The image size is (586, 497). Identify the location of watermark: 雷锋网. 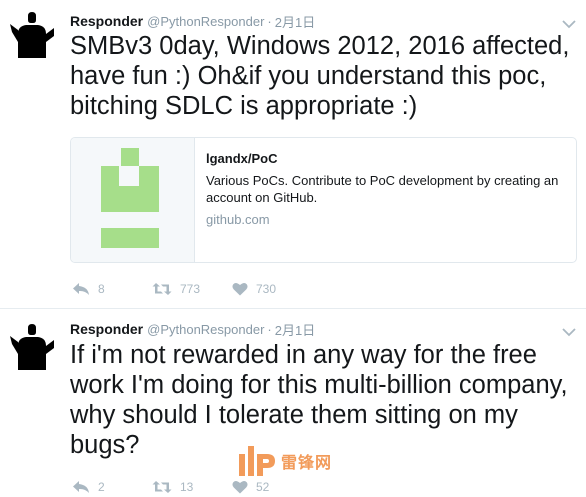
(284, 461).